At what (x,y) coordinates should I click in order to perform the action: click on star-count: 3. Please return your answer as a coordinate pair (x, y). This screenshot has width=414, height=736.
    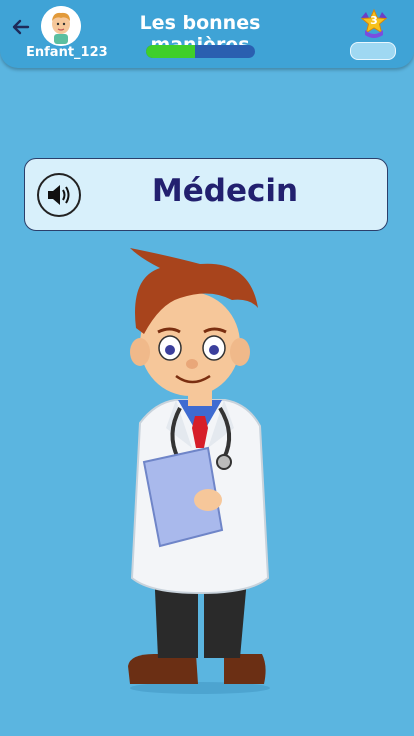
    Looking at the image, I should click on (374, 20).